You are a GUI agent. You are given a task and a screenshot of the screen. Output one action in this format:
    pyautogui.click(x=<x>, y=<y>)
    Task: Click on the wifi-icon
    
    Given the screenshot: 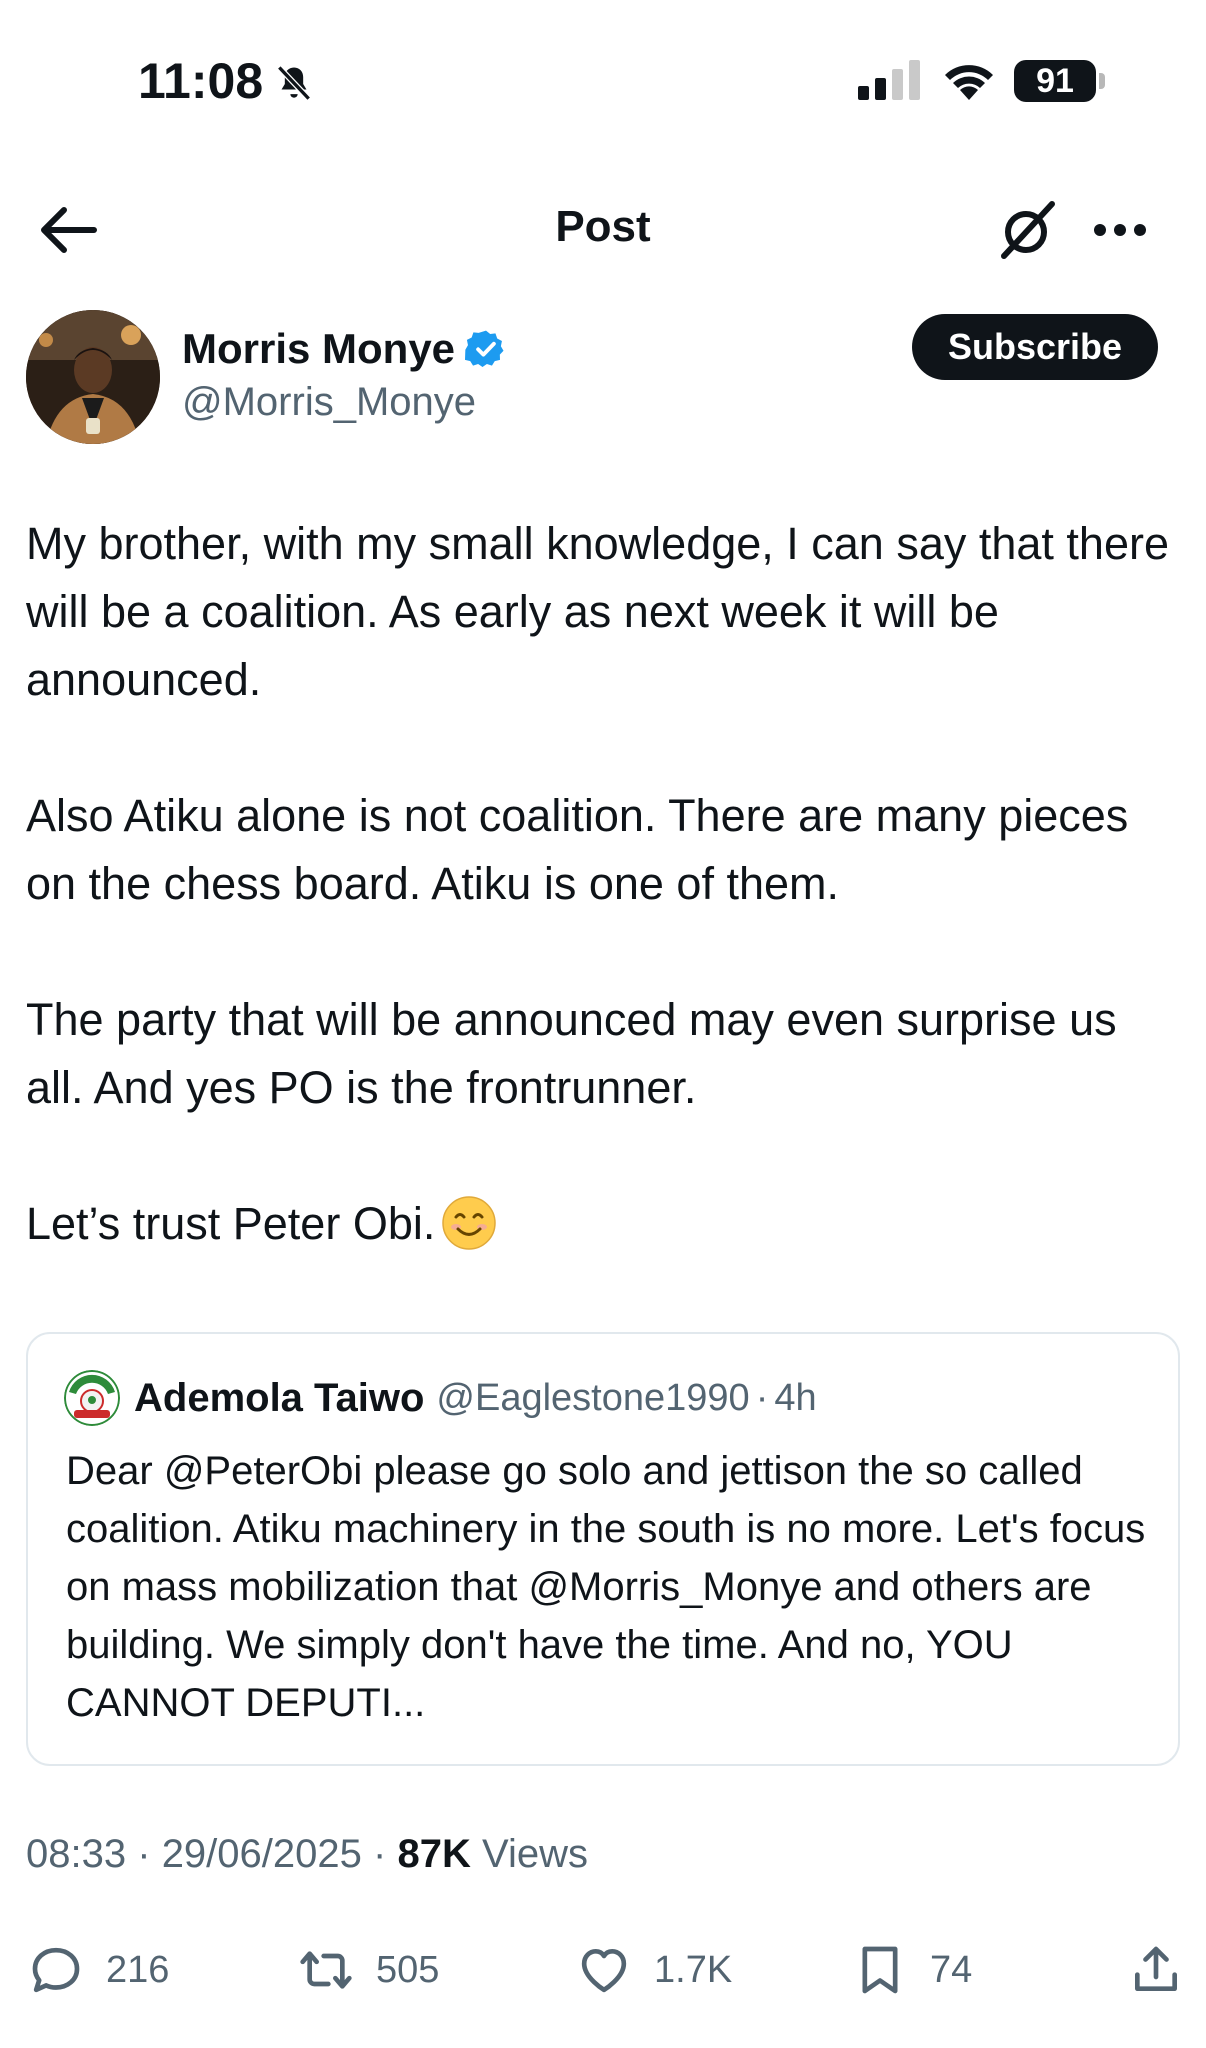 What is the action you would take?
    pyautogui.click(x=969, y=82)
    